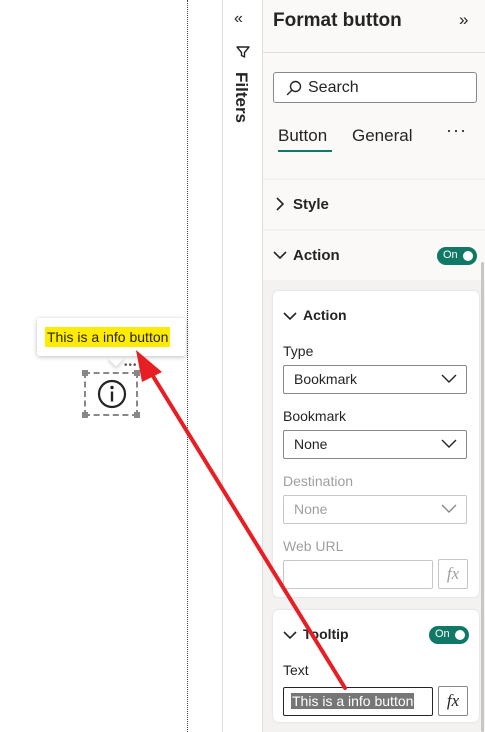  I want to click on search-box, so click(375, 87).